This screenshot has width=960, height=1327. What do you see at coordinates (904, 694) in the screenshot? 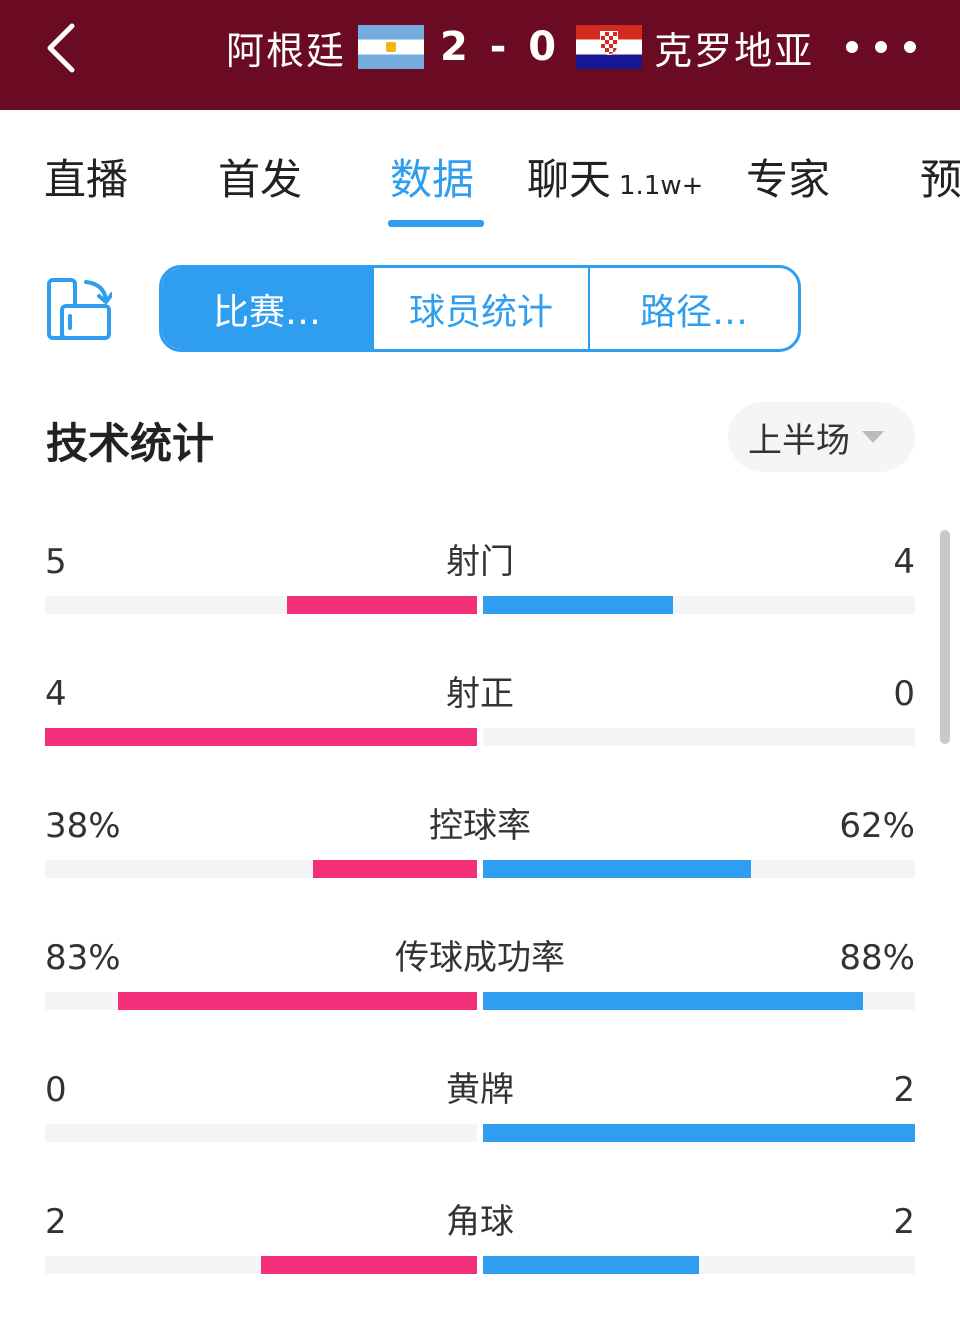
I see `away-value: 0` at bounding box center [904, 694].